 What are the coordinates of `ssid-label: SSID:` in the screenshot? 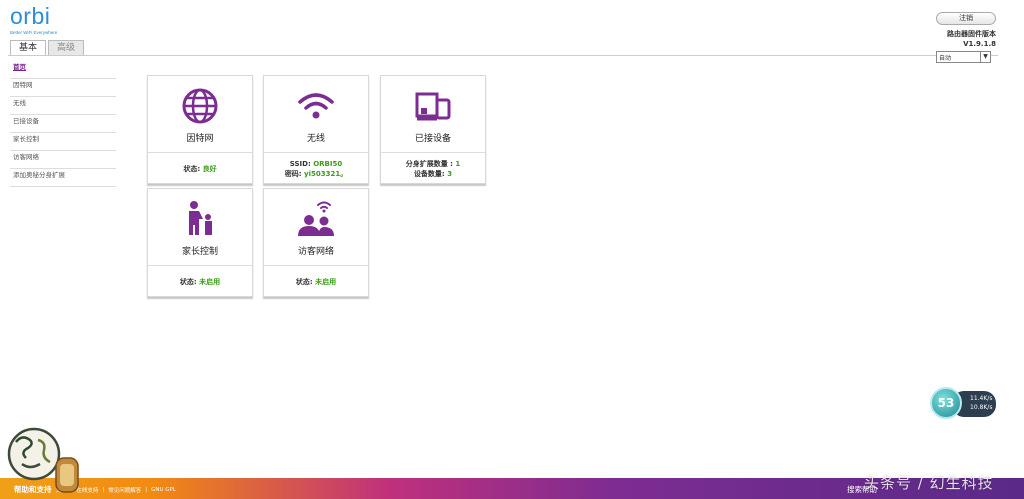 It's located at (300, 163).